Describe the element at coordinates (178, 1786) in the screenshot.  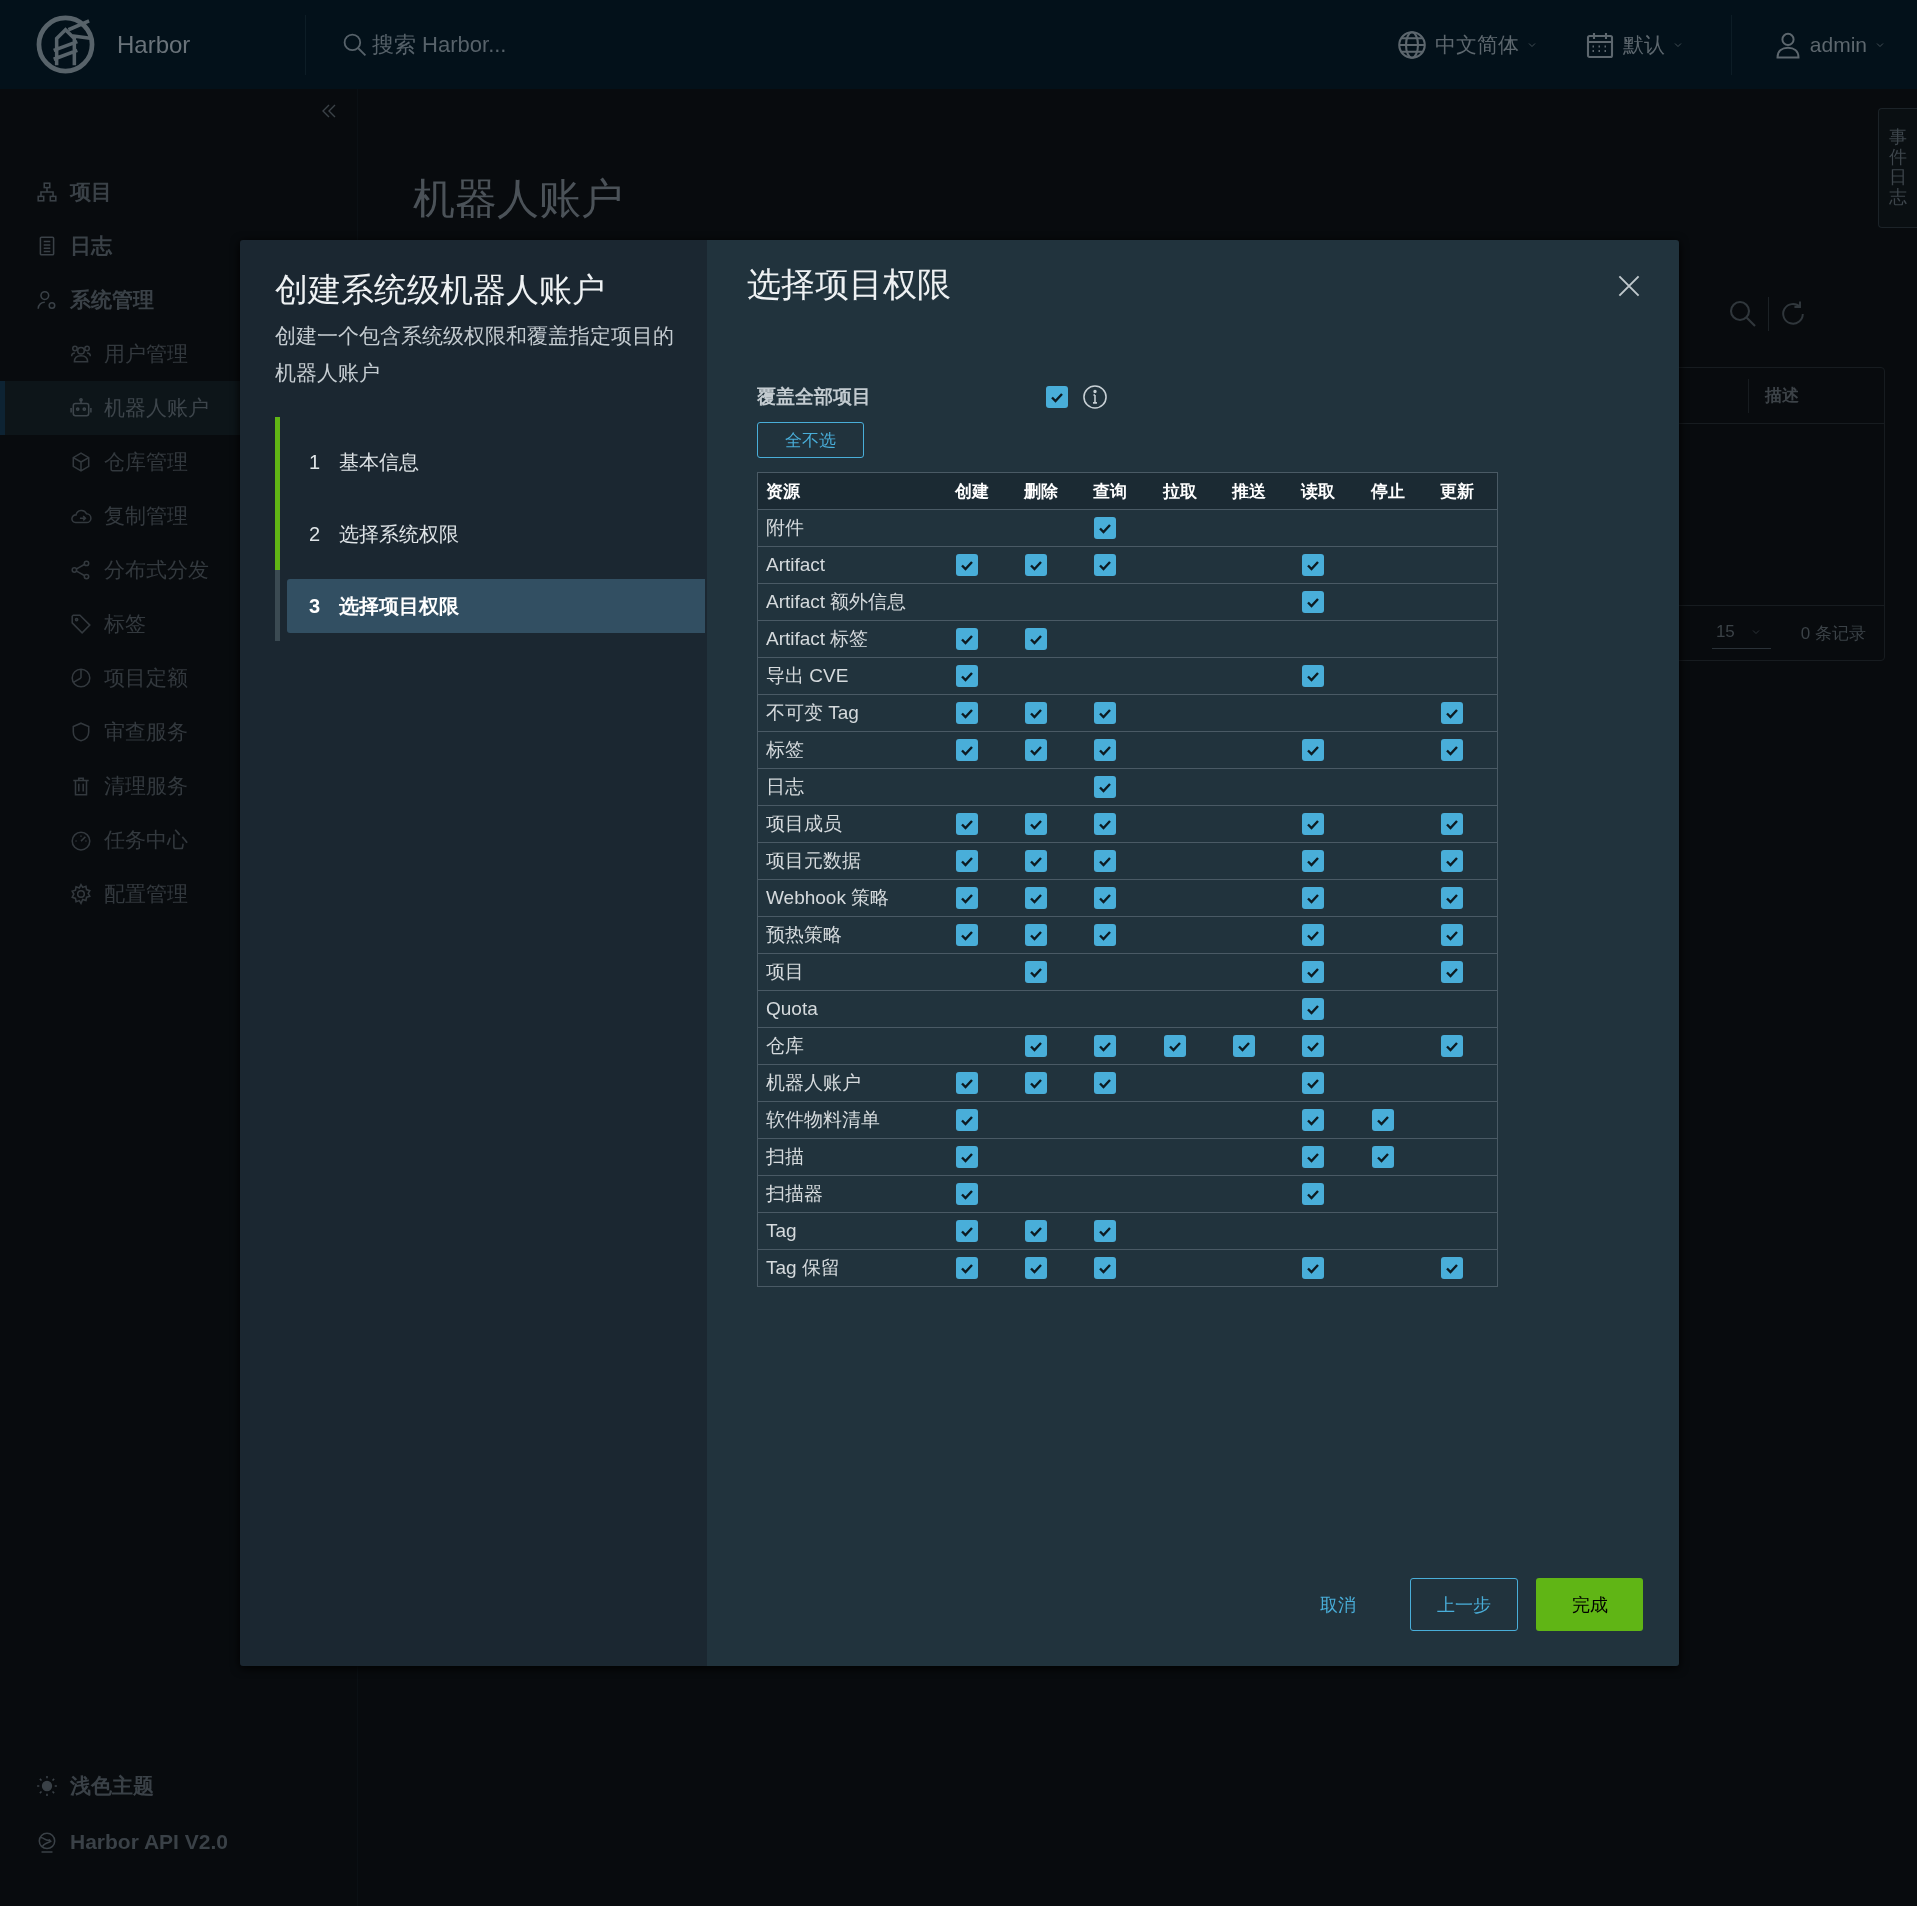
I see `theme-toggle: 浅色主题` at that location.